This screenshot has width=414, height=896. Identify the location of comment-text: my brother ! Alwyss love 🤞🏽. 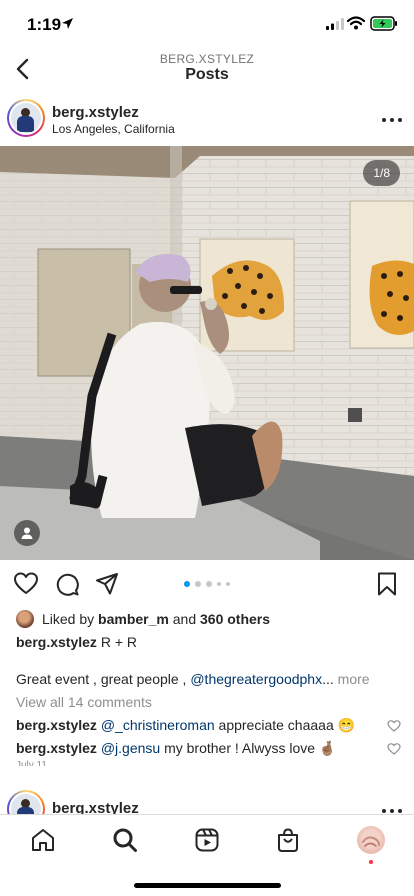
(250, 748).